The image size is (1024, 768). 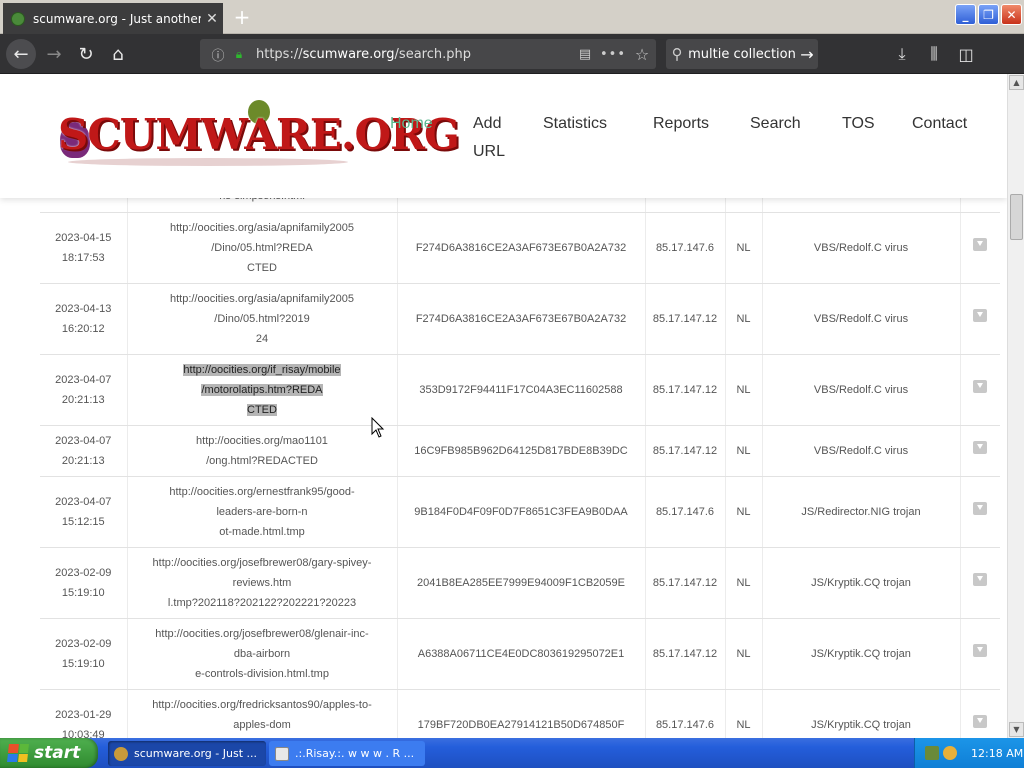 What do you see at coordinates (939, 124) in the screenshot?
I see `nav-contact: Contact` at bounding box center [939, 124].